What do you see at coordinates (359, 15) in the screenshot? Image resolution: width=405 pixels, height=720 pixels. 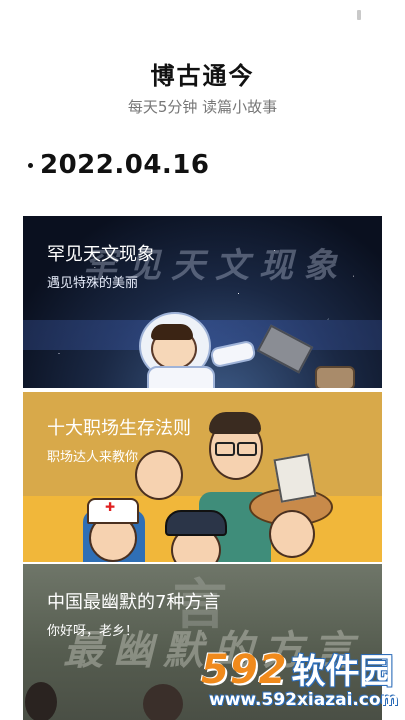 I see `status-indicator` at bounding box center [359, 15].